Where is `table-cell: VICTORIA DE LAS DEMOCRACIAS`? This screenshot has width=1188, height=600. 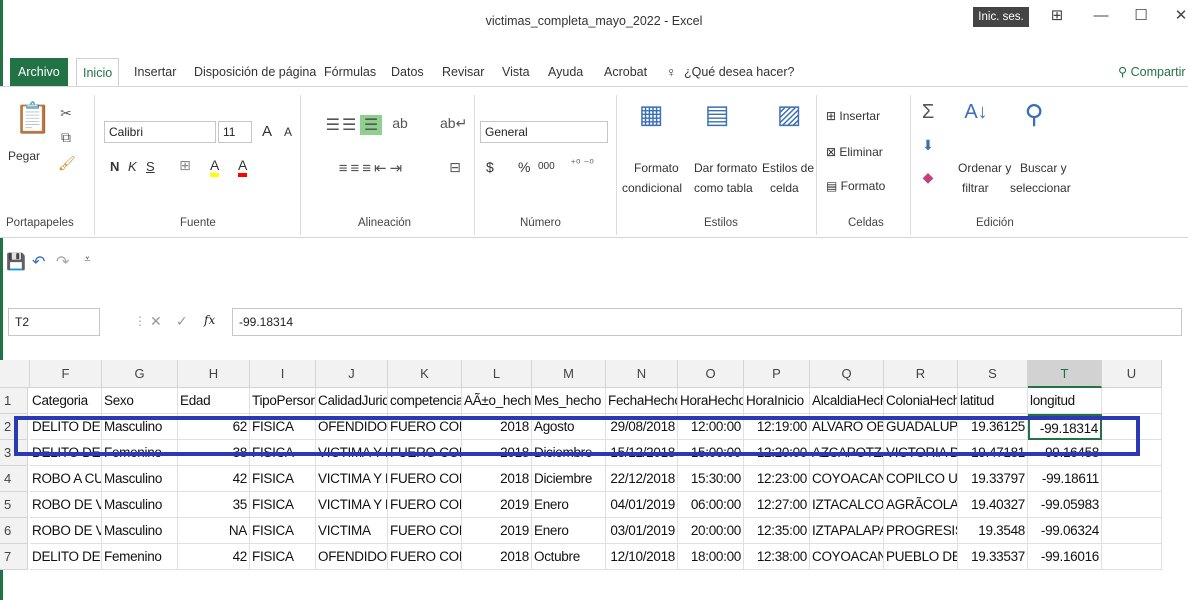 table-cell: VICTORIA DE LAS DEMOCRACIAS is located at coordinates (921, 453).